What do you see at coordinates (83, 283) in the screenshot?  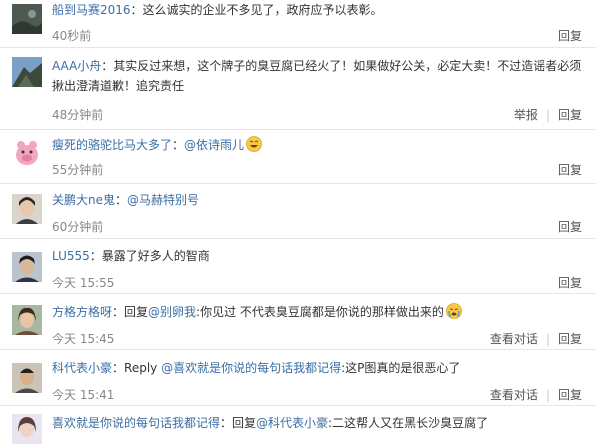 I see `comment-time: 今天 15:55` at bounding box center [83, 283].